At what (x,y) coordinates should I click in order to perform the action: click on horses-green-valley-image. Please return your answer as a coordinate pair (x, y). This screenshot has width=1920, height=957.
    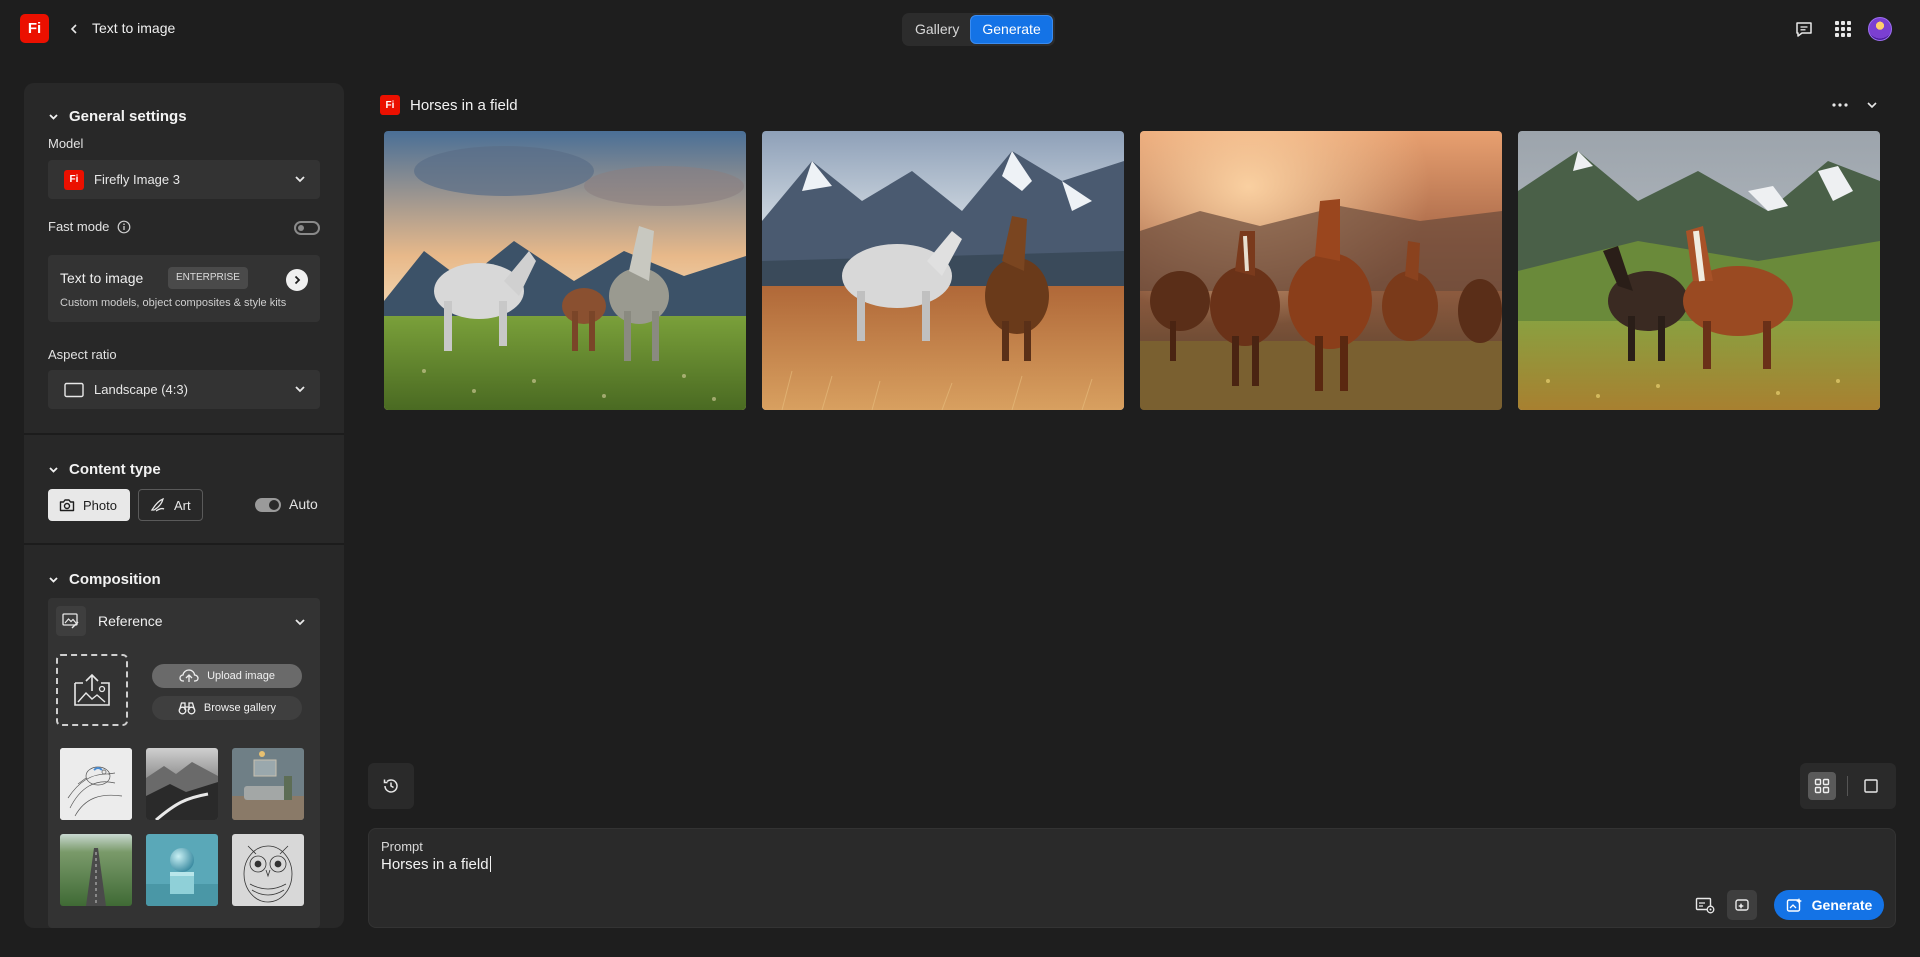
    Looking at the image, I should click on (1699, 270).